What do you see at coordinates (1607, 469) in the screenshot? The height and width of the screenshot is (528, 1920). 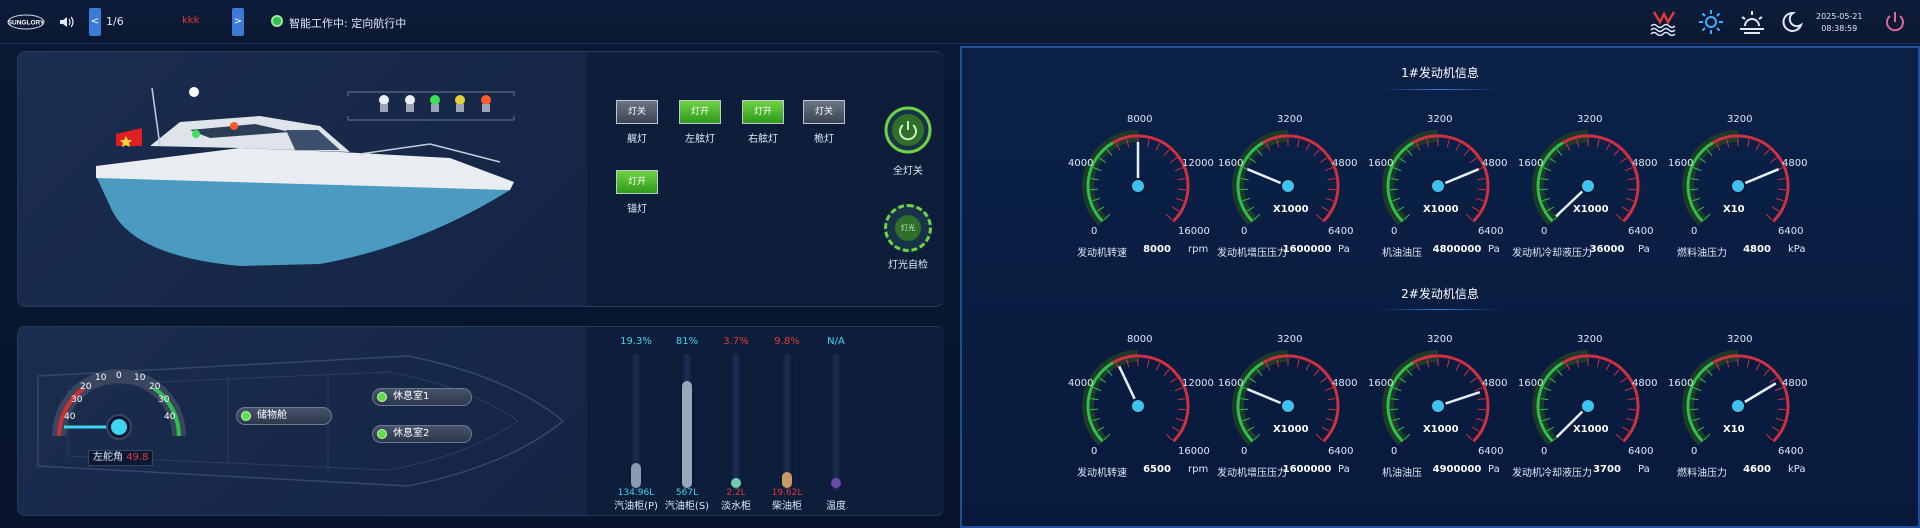 I see `gauge-value: 3700` at bounding box center [1607, 469].